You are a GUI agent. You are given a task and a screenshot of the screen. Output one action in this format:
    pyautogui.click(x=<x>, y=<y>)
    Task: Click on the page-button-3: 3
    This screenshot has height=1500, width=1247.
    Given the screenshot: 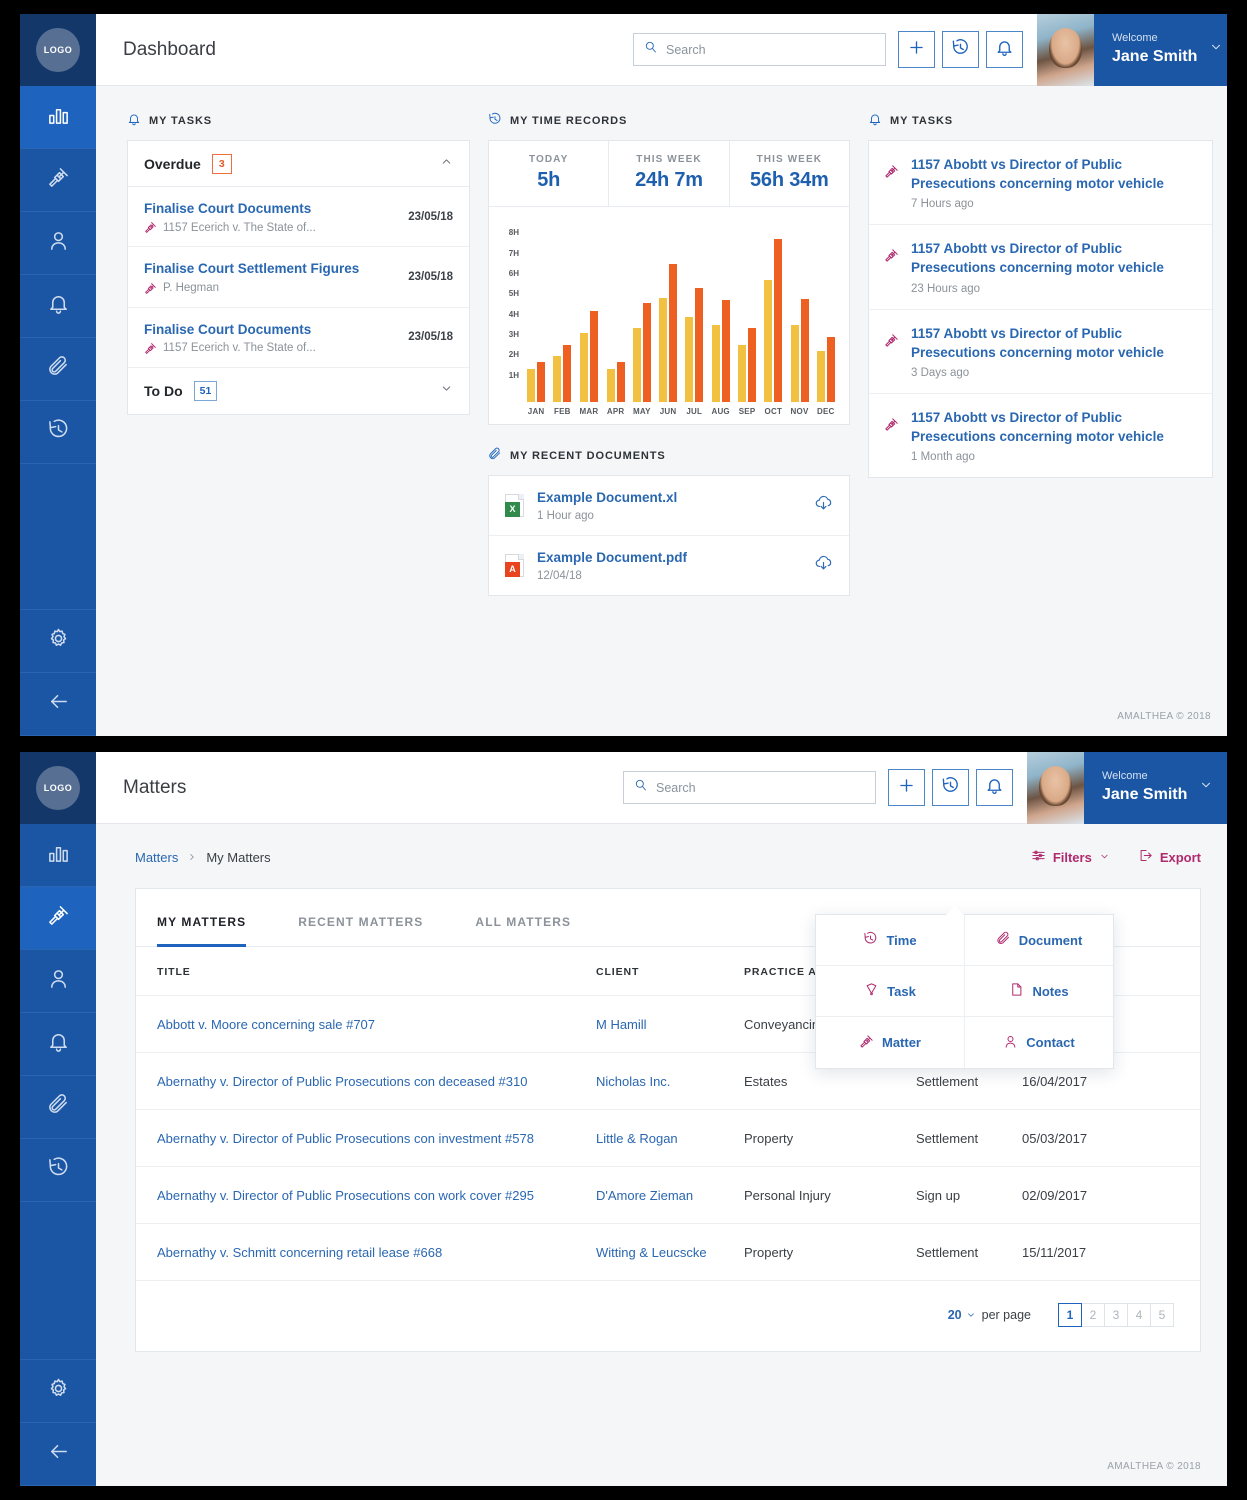 What is the action you would take?
    pyautogui.click(x=1116, y=1315)
    